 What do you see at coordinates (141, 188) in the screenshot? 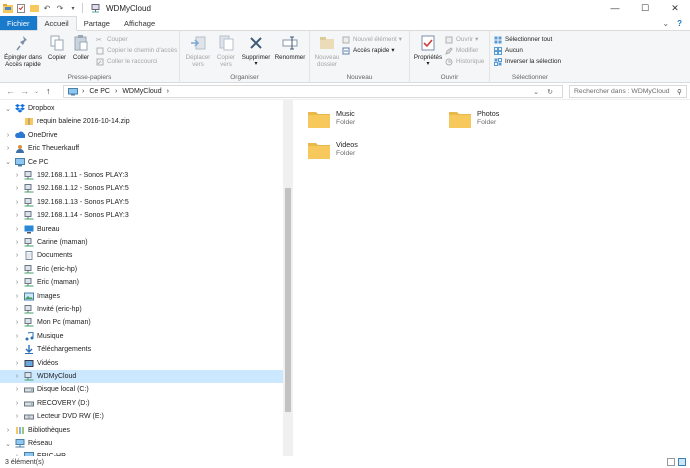
I see `nav-item: › 192.168.1.12 - Sonos PLAY:5` at bounding box center [141, 188].